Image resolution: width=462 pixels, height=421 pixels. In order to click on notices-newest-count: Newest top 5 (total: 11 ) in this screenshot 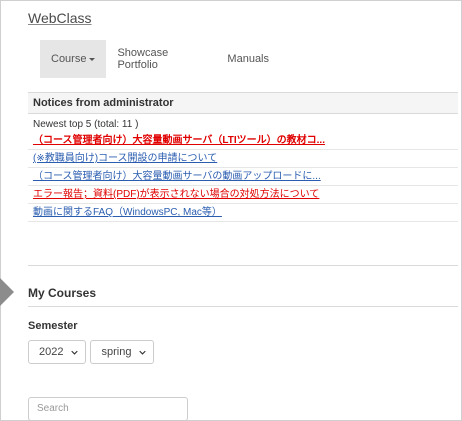, I will do `click(86, 124)`.